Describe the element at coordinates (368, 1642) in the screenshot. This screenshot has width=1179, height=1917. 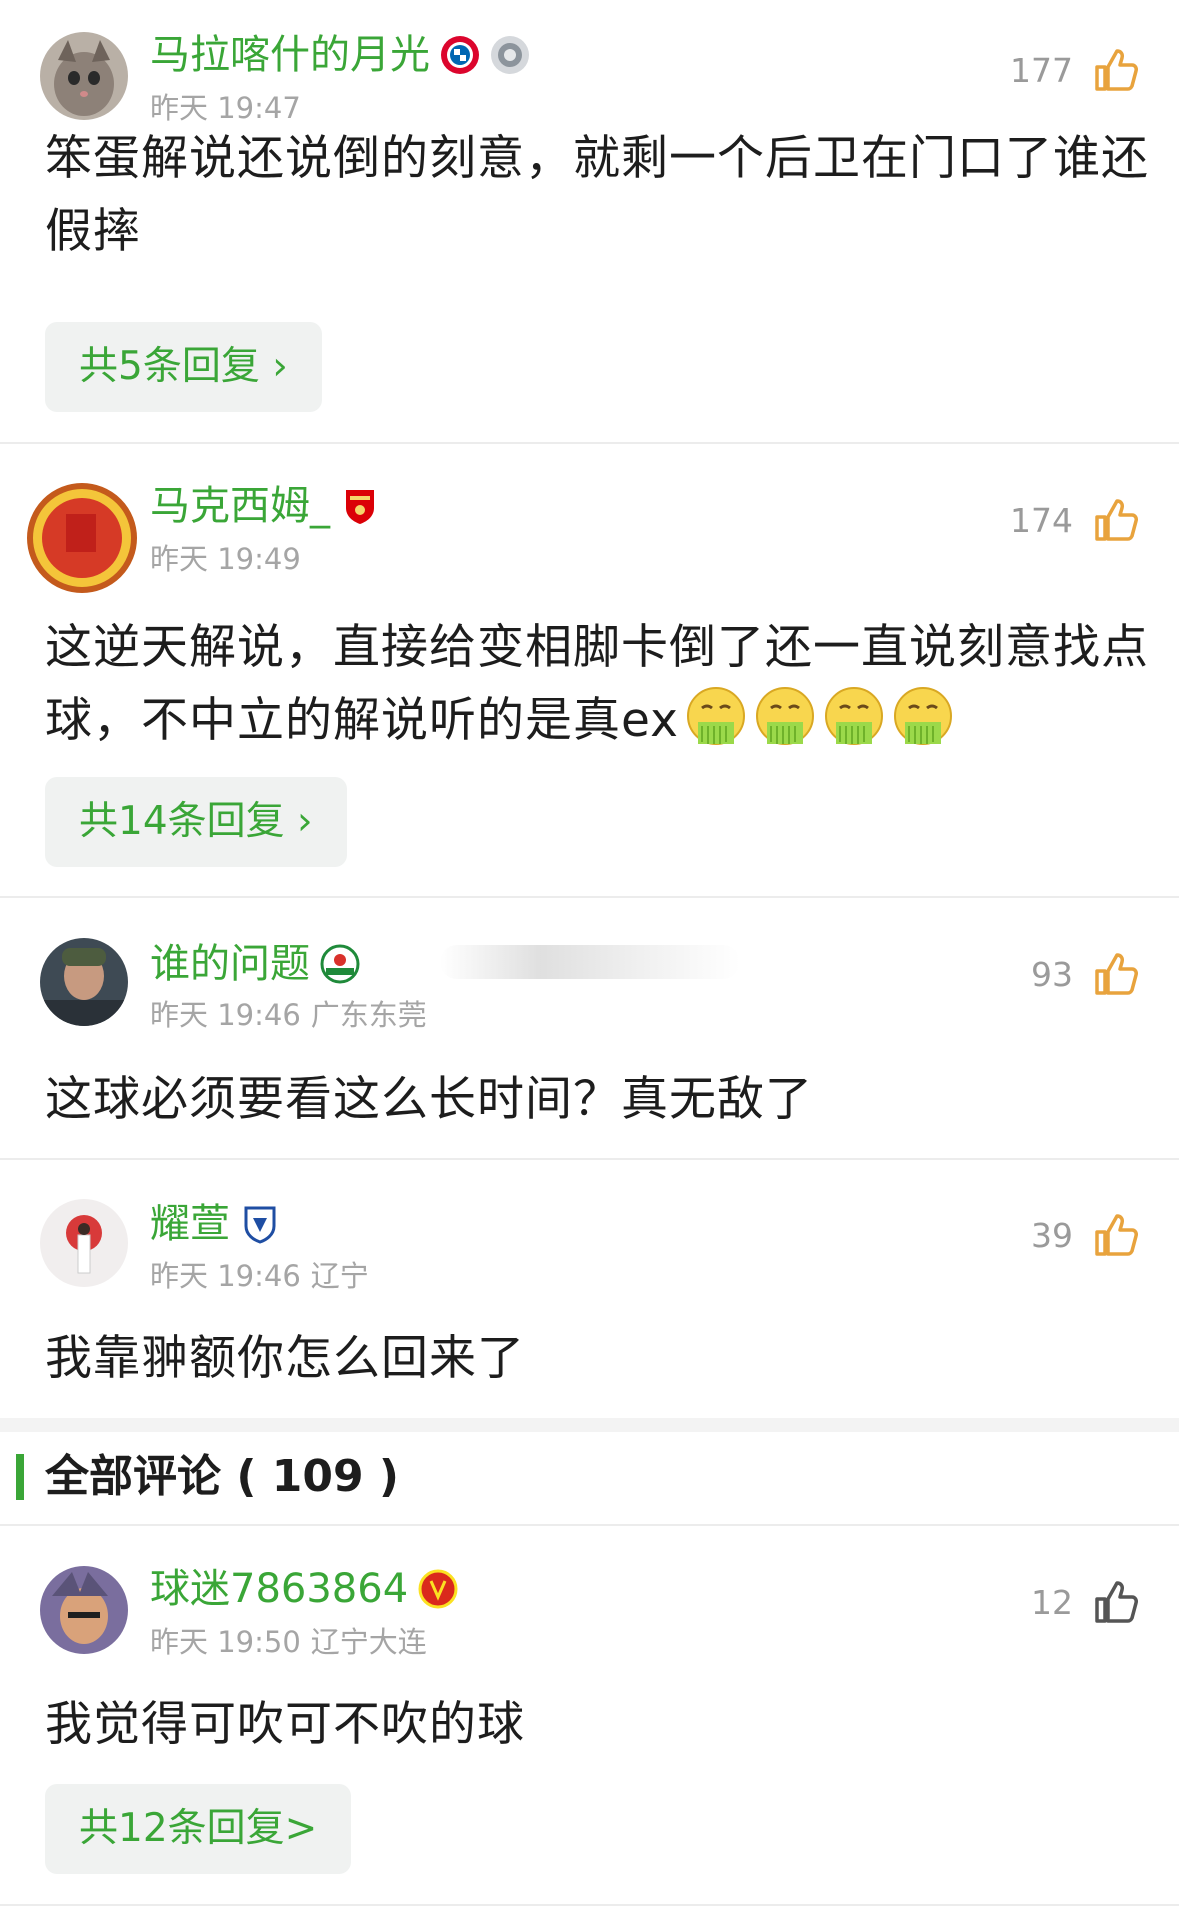
I see `comment-location: 辽宁大连` at that location.